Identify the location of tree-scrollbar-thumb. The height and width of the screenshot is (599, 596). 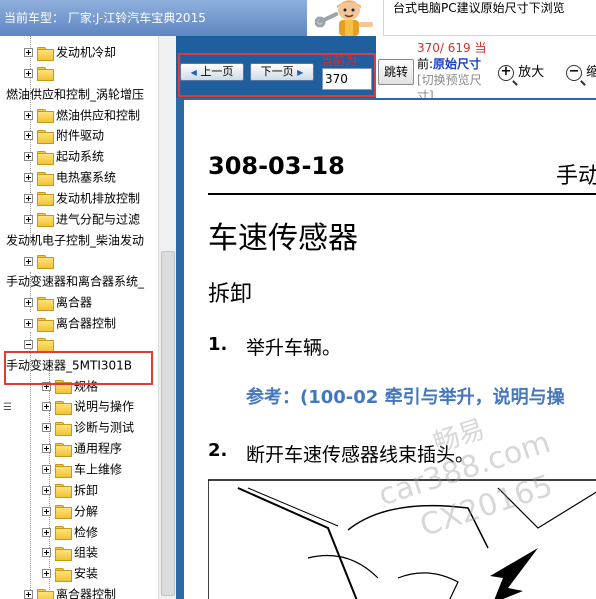
(168, 423).